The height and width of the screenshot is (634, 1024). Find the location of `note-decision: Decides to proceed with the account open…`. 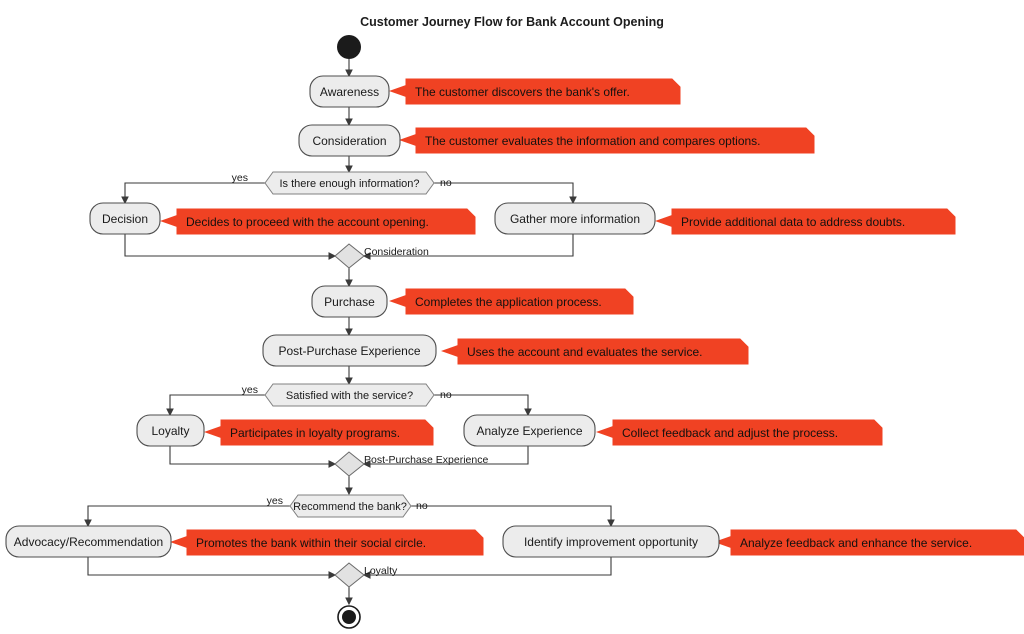

note-decision: Decides to proceed with the account open… is located at coordinates (318, 221).